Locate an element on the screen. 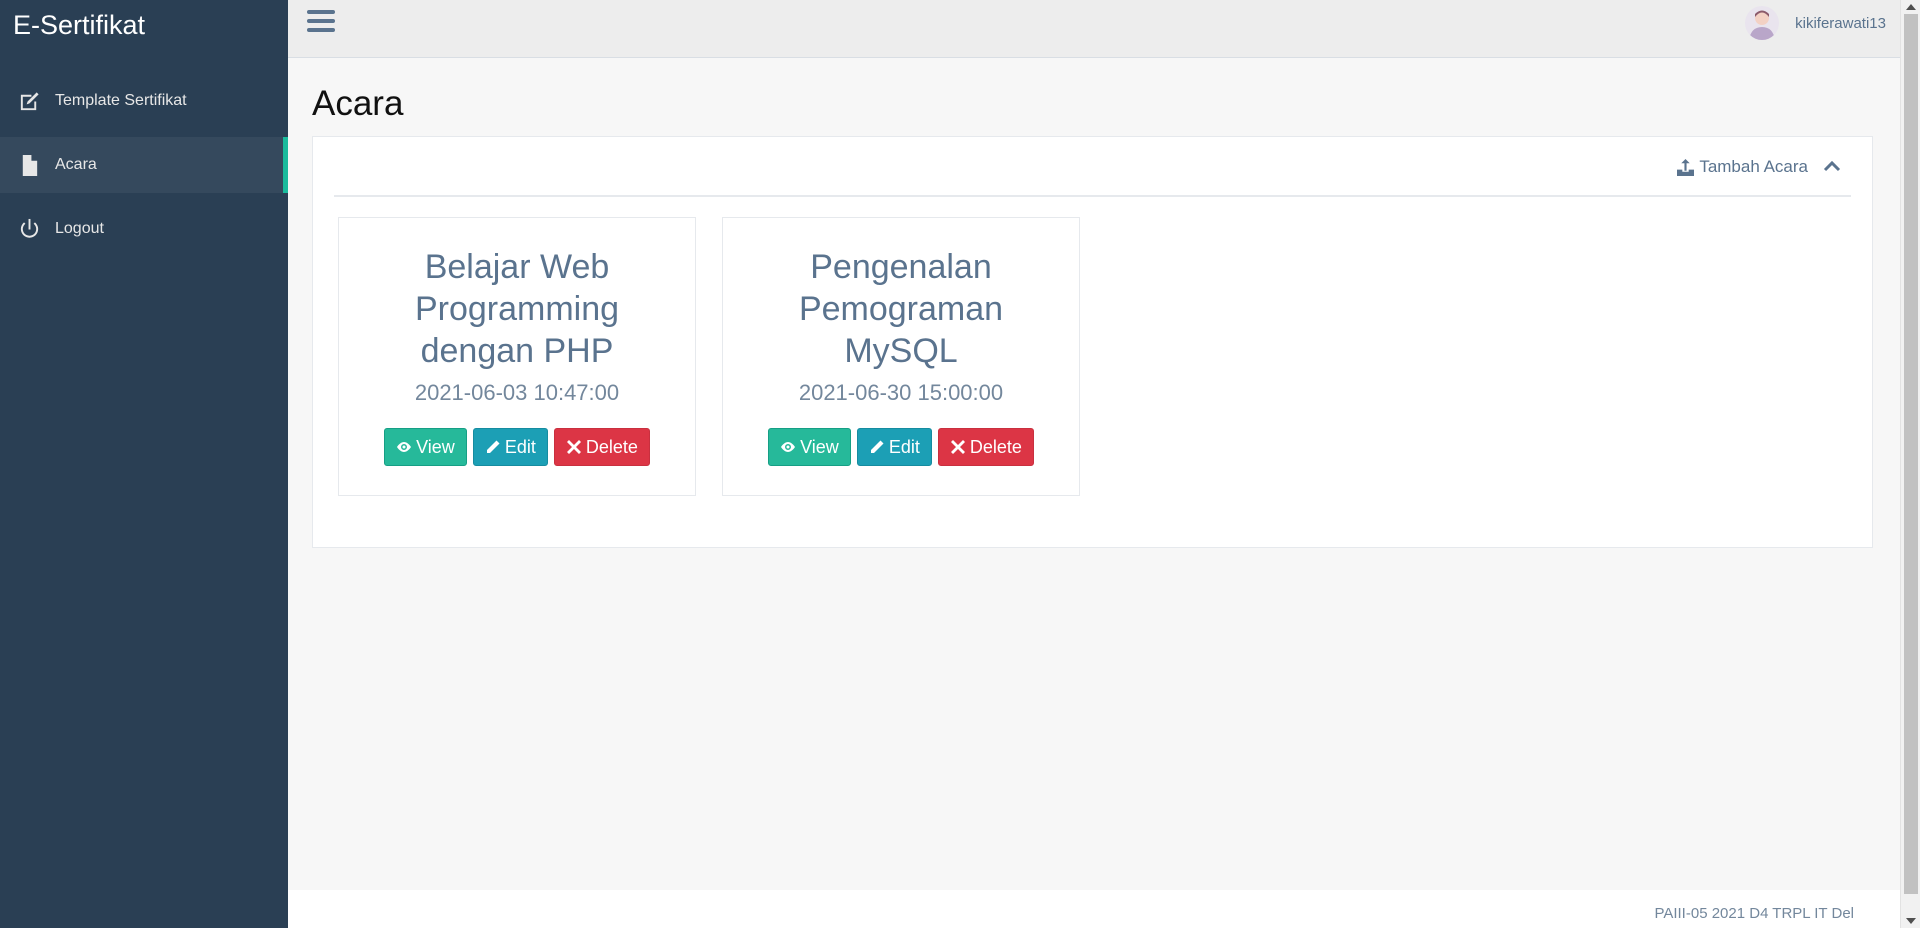  sidebar-item-template-sertifikat: Template Sertifikat is located at coordinates (144, 101).